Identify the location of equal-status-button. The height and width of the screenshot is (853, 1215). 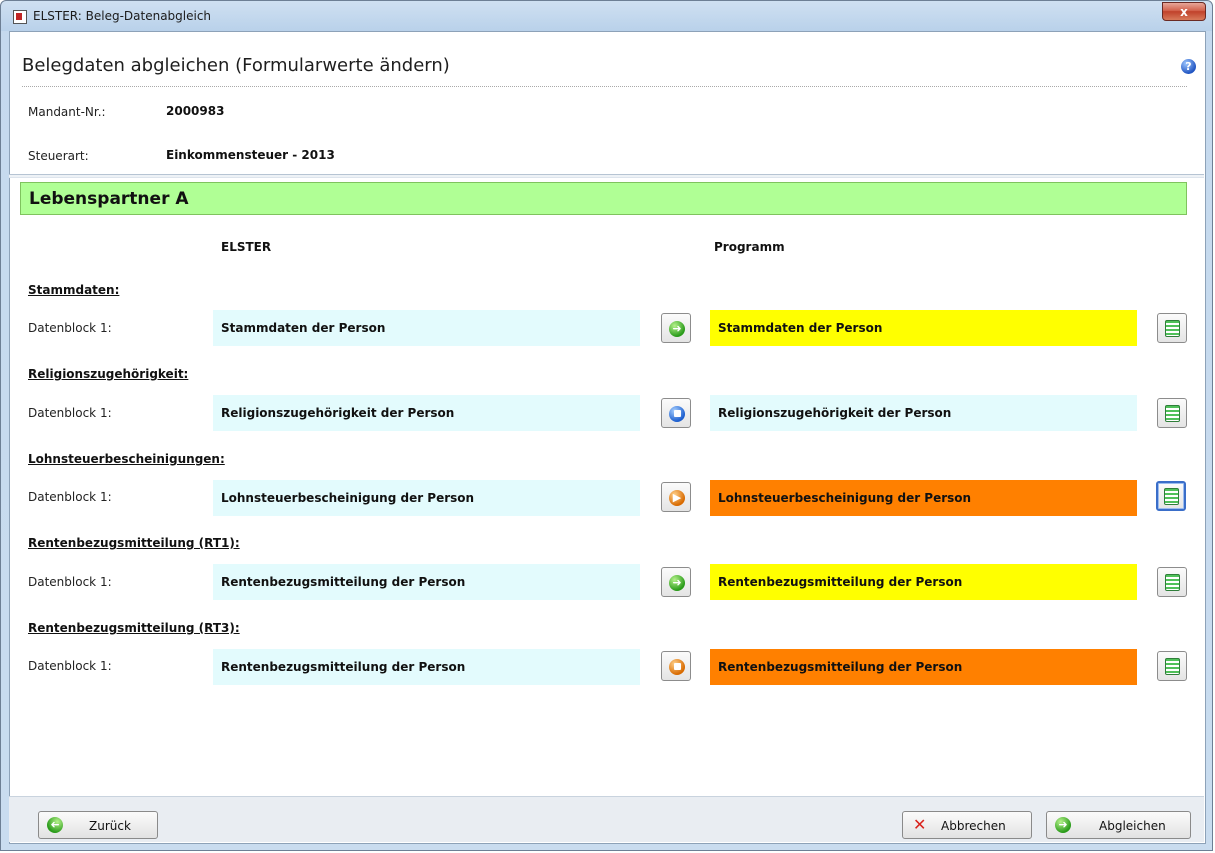
(676, 413).